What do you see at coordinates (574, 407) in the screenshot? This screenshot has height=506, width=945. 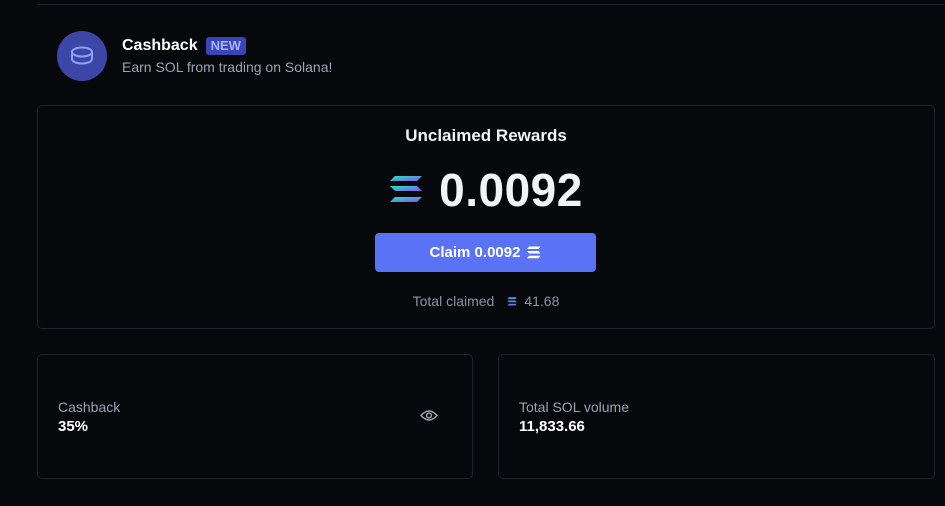 I see `sol-volume-label: Total SOL volume` at bounding box center [574, 407].